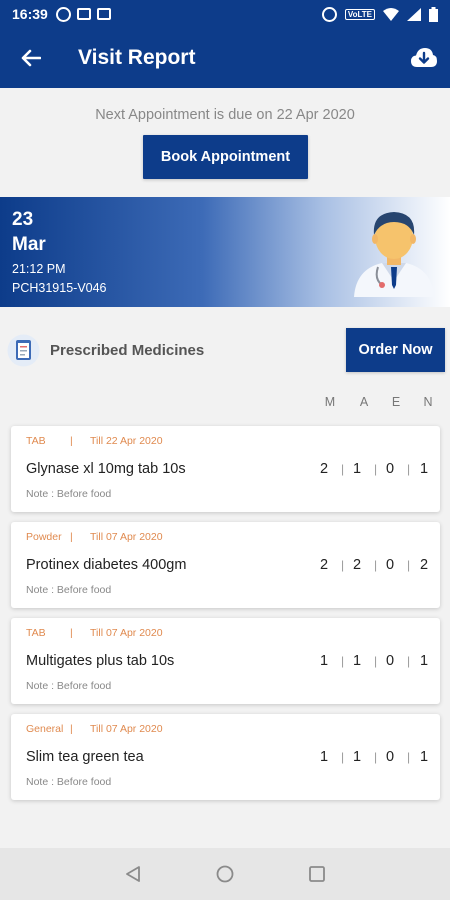 This screenshot has width=450, height=900. I want to click on doctor-icon, so click(394, 254).